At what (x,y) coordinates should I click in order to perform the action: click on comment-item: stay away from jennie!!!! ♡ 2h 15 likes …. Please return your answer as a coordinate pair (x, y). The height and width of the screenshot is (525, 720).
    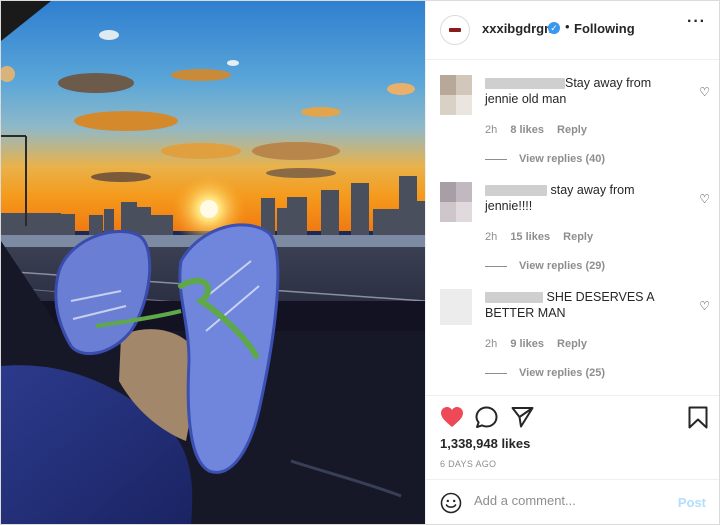
    Looking at the image, I should click on (575, 232).